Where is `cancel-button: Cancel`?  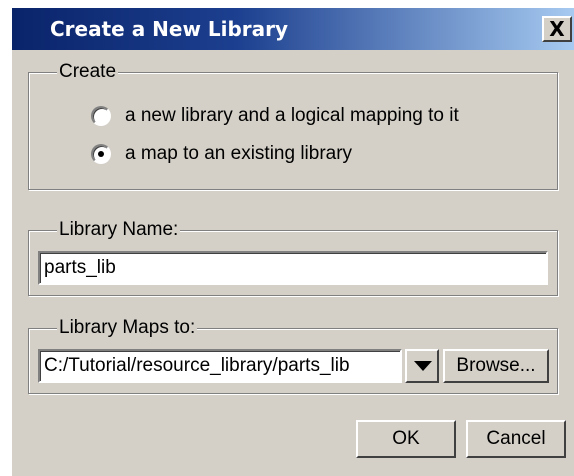 cancel-button: Cancel is located at coordinates (516, 439).